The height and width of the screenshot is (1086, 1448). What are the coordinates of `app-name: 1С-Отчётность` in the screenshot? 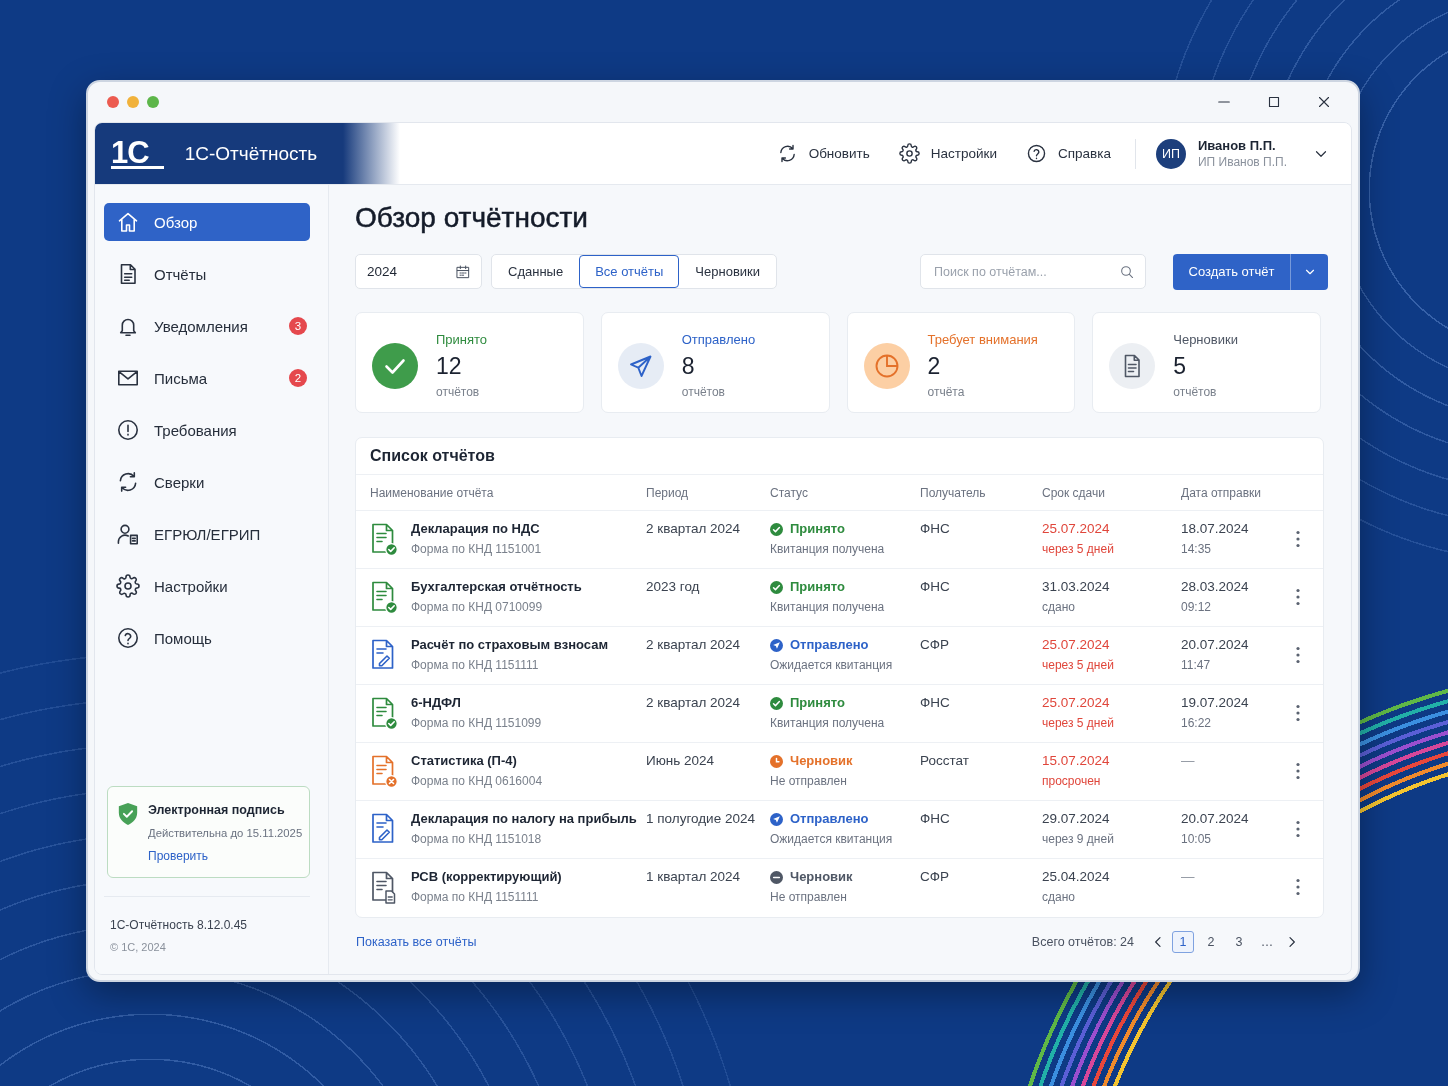 It's located at (251, 153).